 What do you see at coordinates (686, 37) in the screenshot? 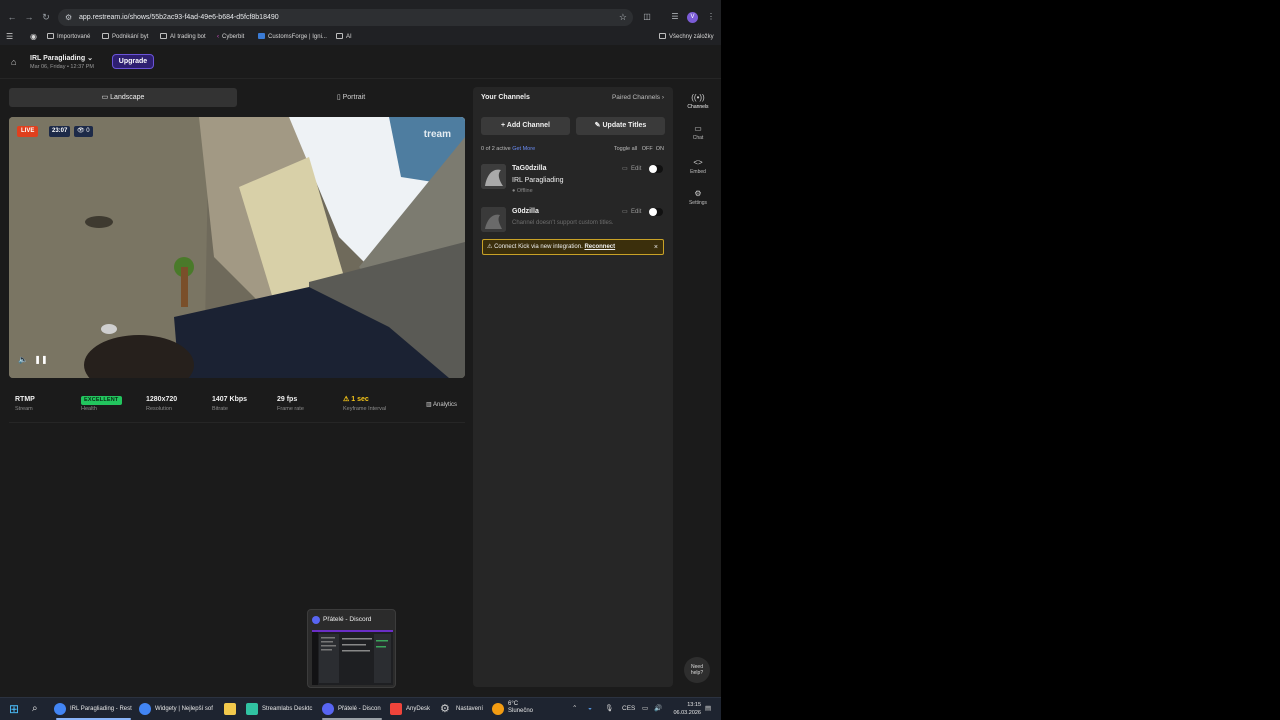
I see `all-bookmarks: Všechny záložky` at bounding box center [686, 37].